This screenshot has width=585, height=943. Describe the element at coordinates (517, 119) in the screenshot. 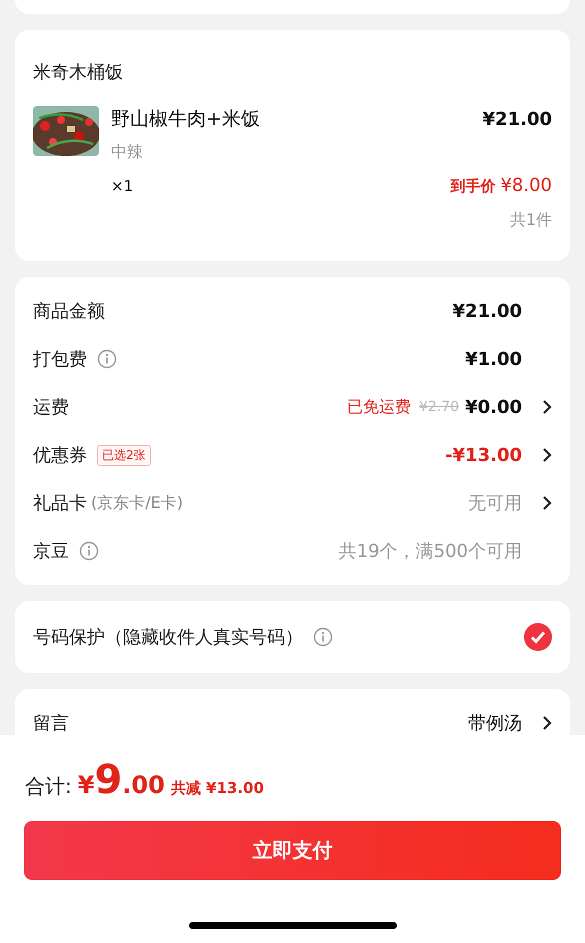

I see `item-price: ¥21.00` at that location.